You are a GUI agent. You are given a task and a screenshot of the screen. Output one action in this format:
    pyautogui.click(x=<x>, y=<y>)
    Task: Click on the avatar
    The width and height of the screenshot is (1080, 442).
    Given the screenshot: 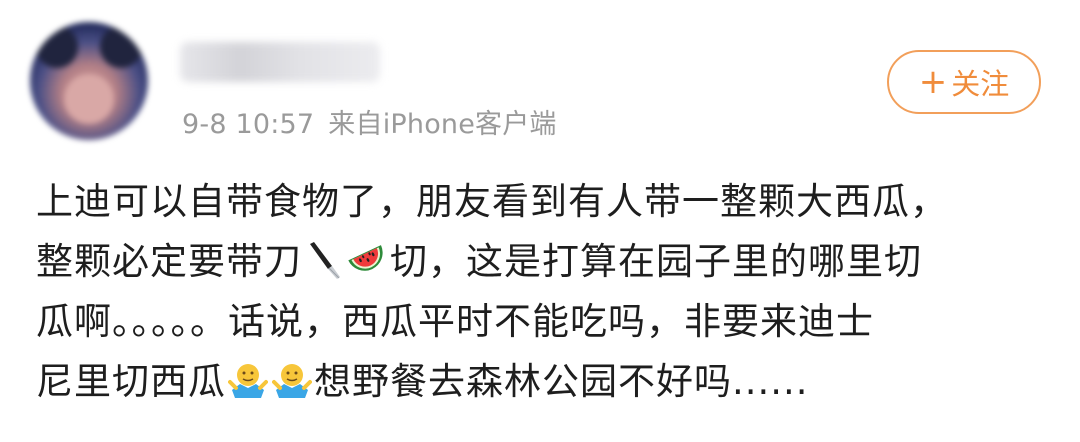 What is the action you would take?
    pyautogui.click(x=89, y=81)
    